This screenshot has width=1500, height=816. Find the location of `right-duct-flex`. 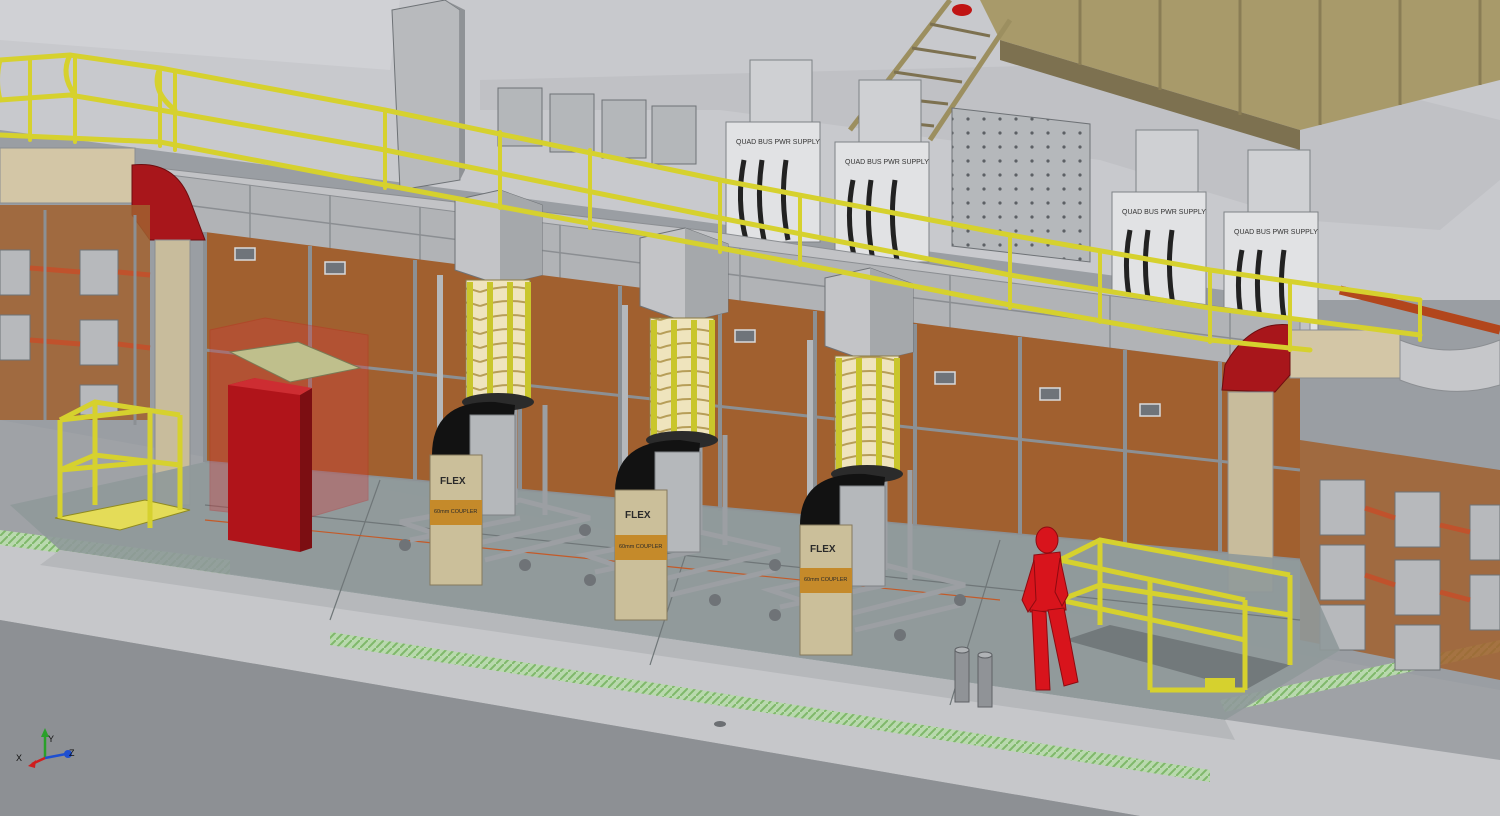

right-duct-flex is located at coordinates (1449, 365).